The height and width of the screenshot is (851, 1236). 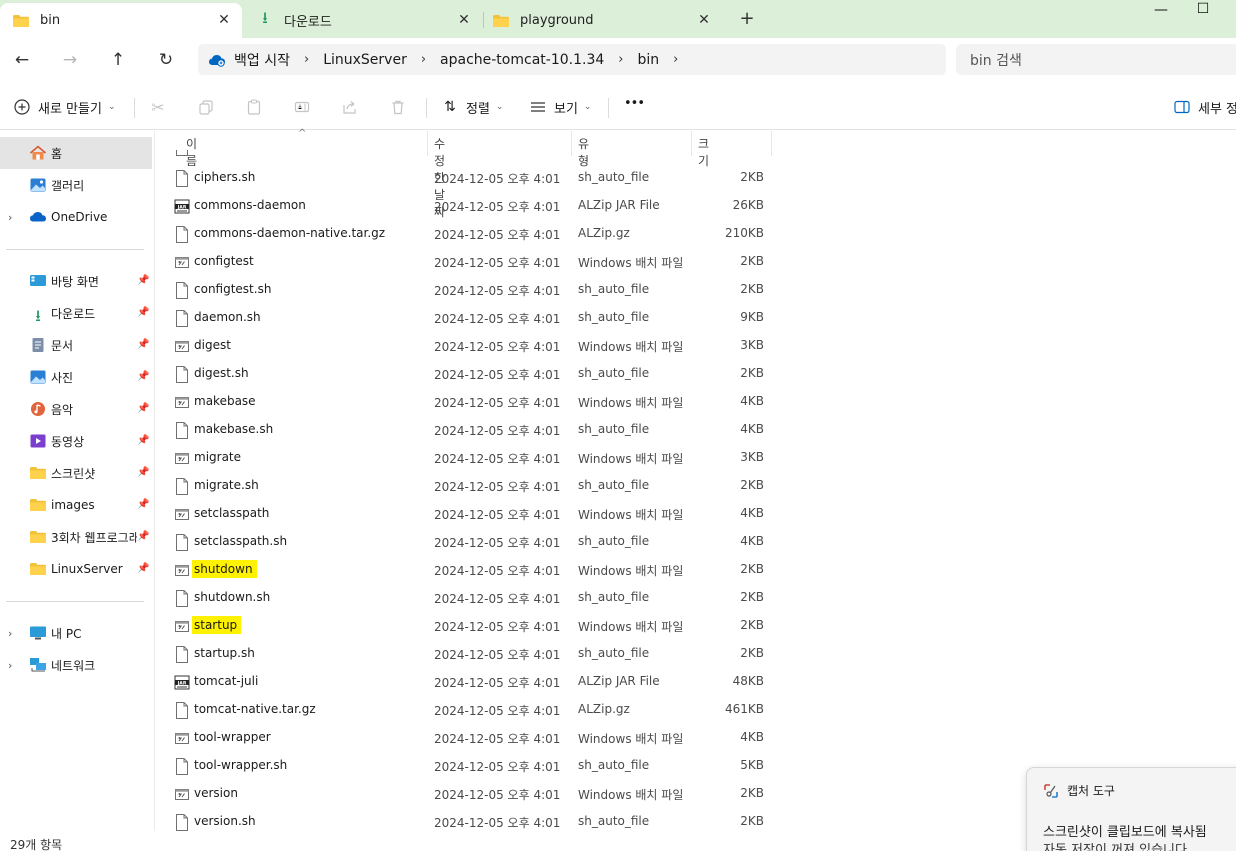 I want to click on pane-divider, so click(x=154, y=481).